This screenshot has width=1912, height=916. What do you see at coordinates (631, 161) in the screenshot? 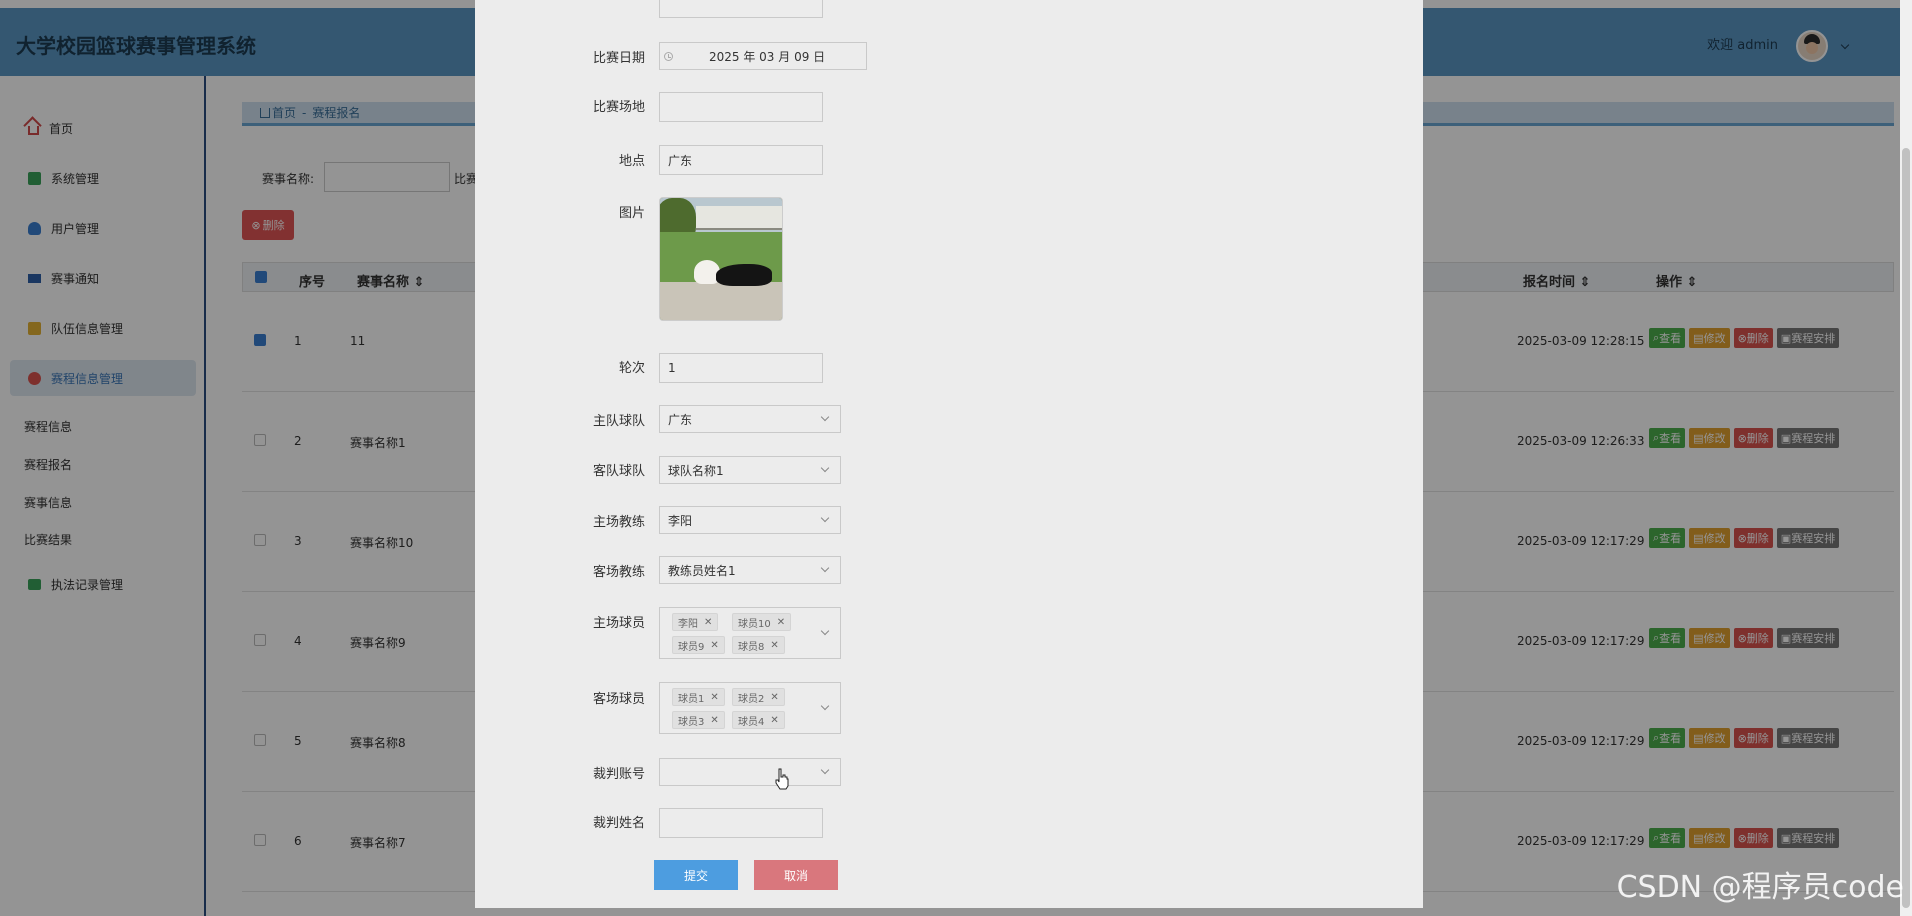
I see `location-label: 地点` at bounding box center [631, 161].